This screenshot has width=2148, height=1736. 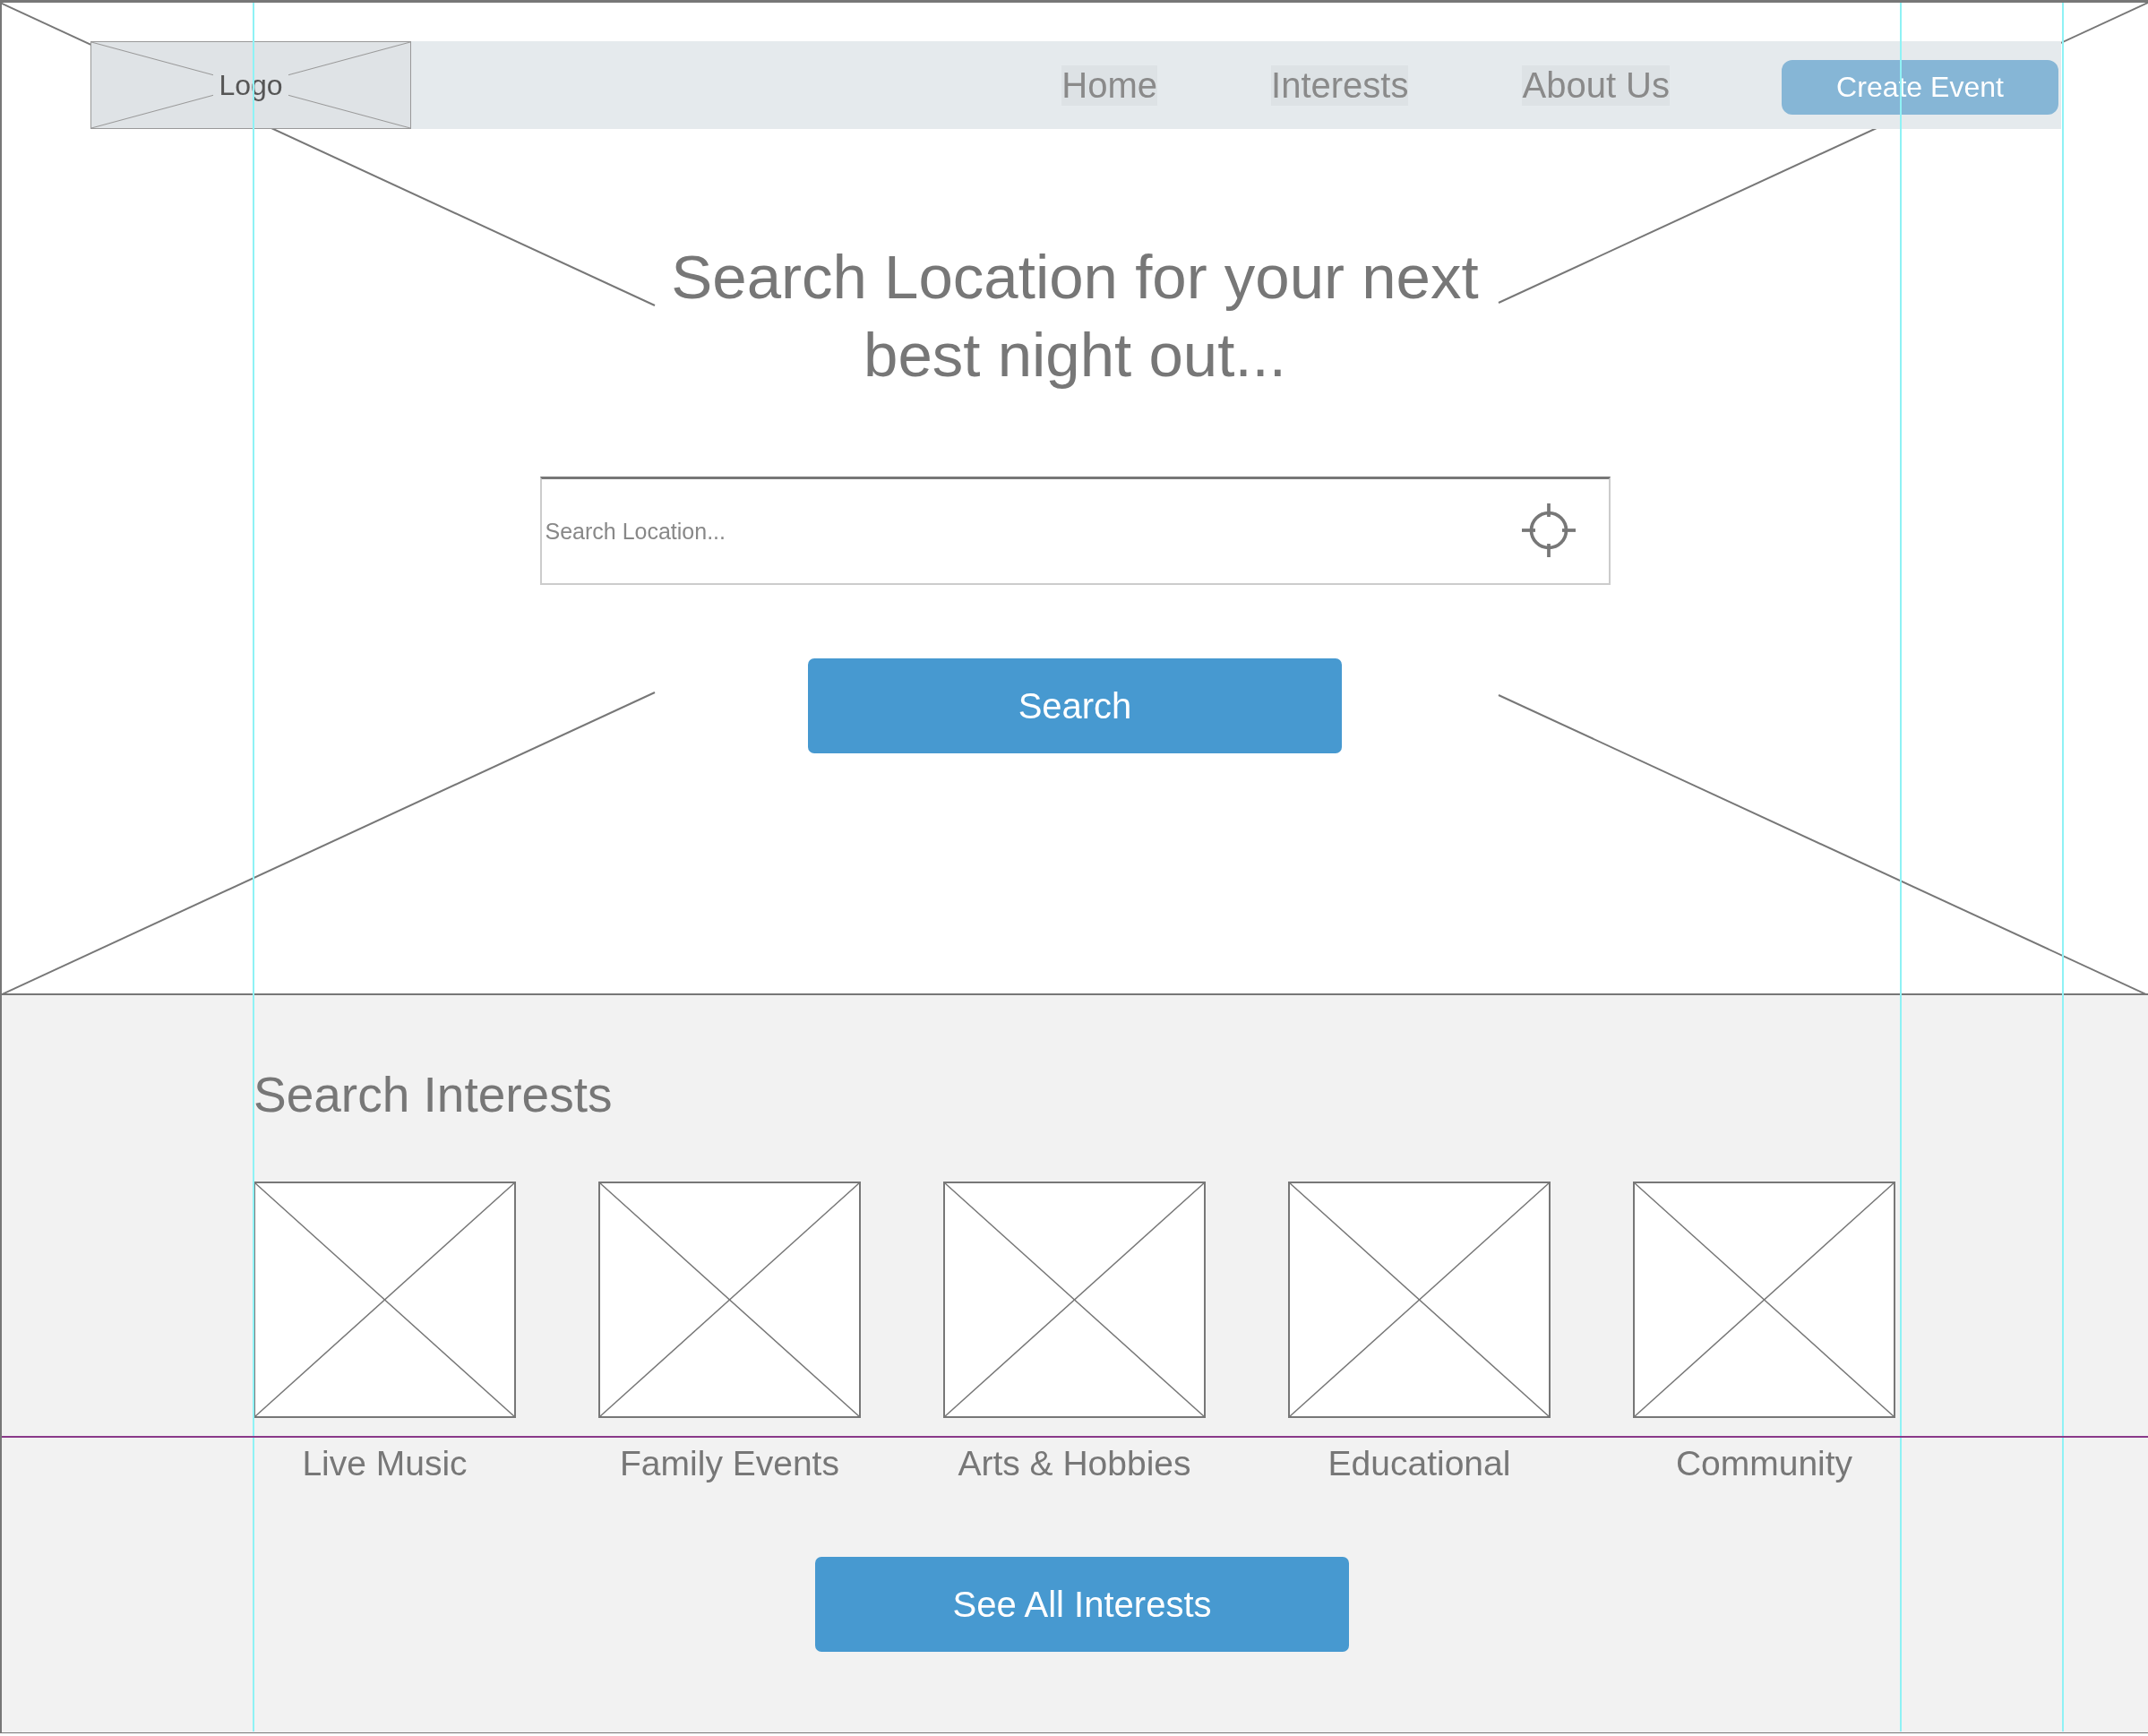 What do you see at coordinates (1419, 1463) in the screenshot?
I see `interest-label: Educational` at bounding box center [1419, 1463].